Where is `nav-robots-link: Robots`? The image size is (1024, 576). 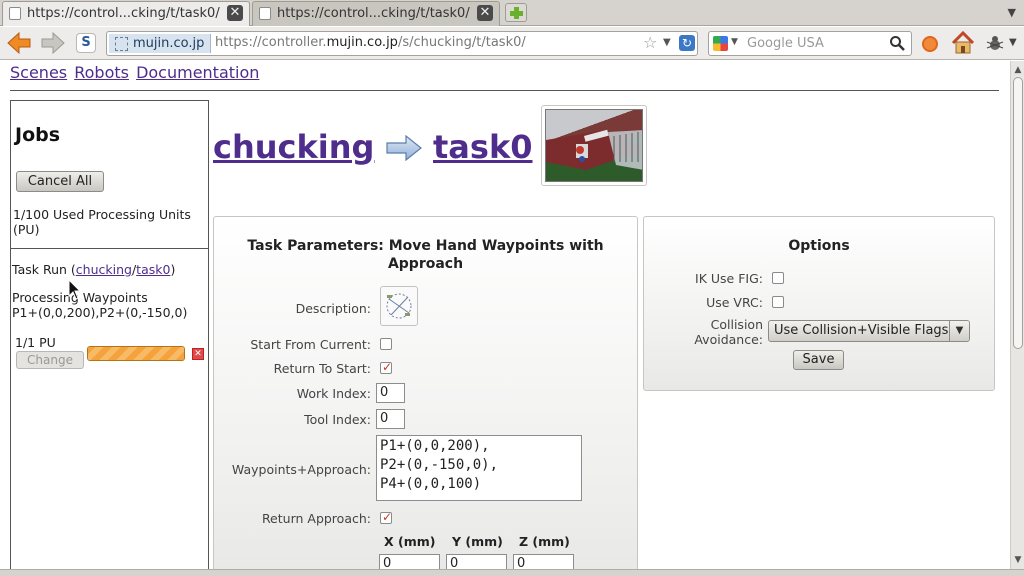 nav-robots-link: Robots is located at coordinates (101, 72).